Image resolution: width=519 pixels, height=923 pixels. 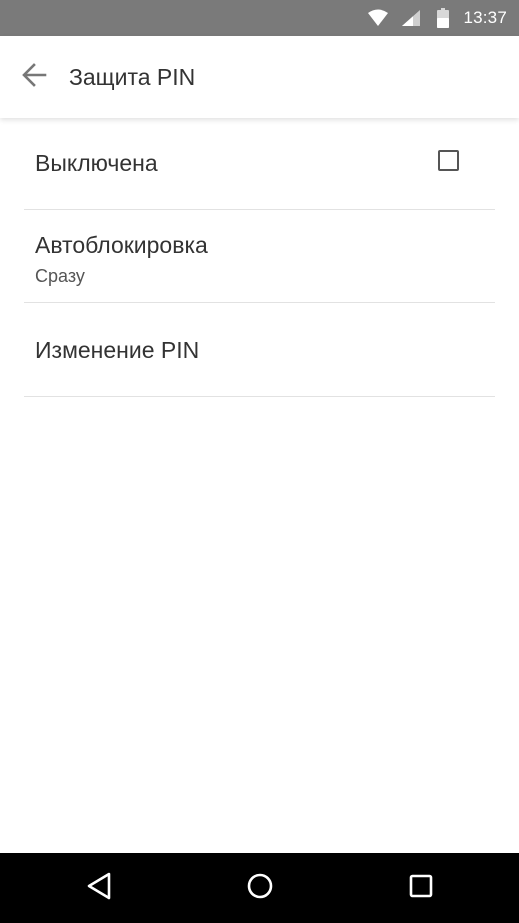 I want to click on nav-recents-button, so click(x=421, y=888).